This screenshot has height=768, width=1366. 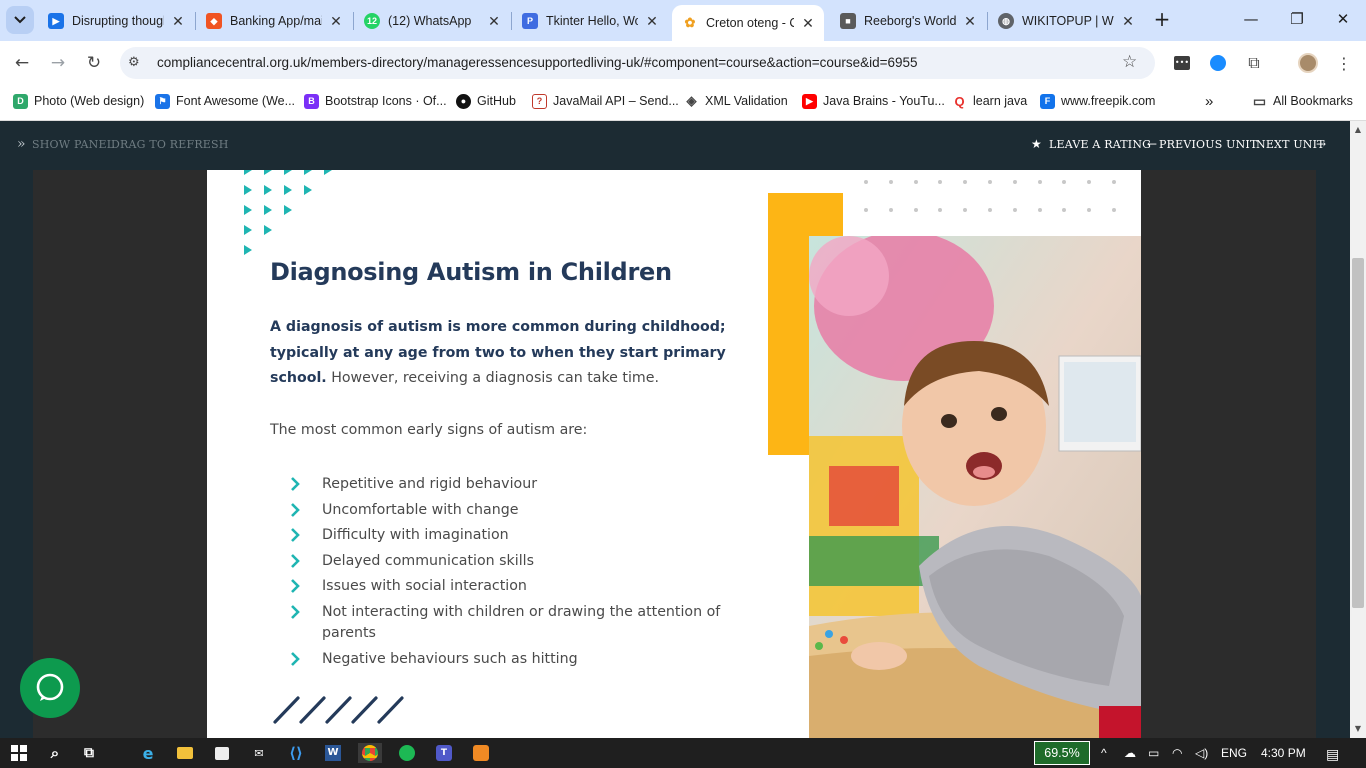 What do you see at coordinates (259, 753) in the screenshot?
I see `mail-icon: ✉` at bounding box center [259, 753].